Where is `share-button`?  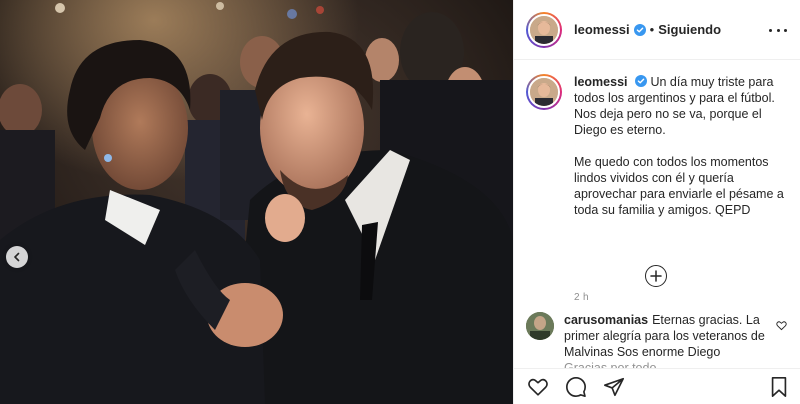 share-button is located at coordinates (614, 387).